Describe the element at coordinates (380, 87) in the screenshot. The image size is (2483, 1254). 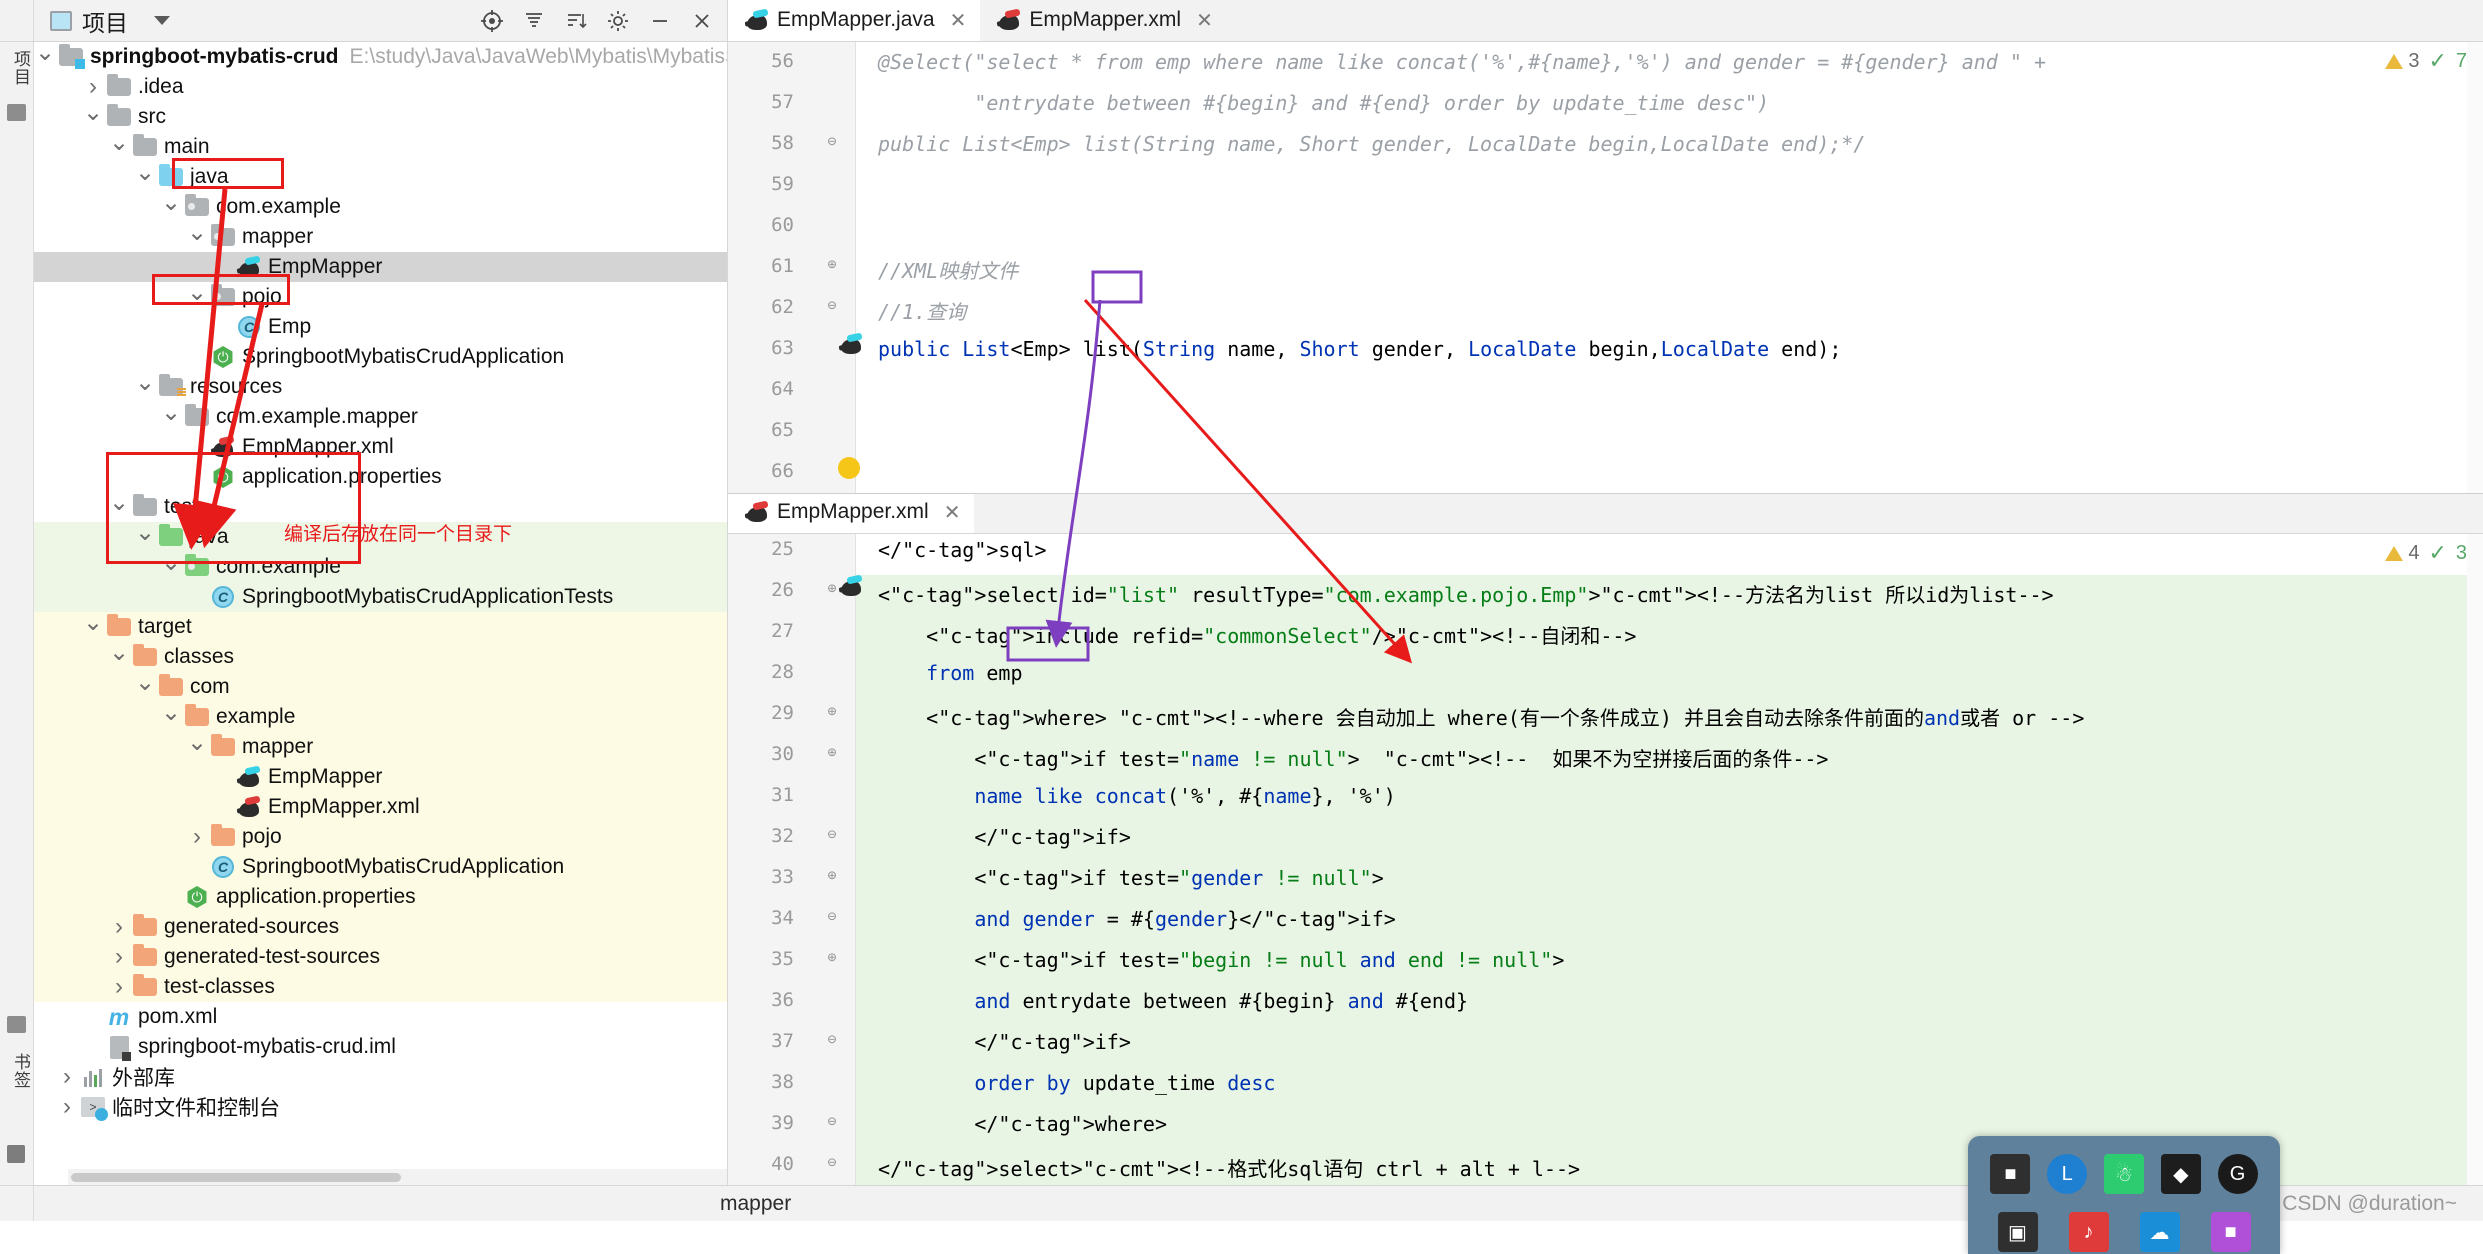
I see `tree-item--idea: .idea` at that location.